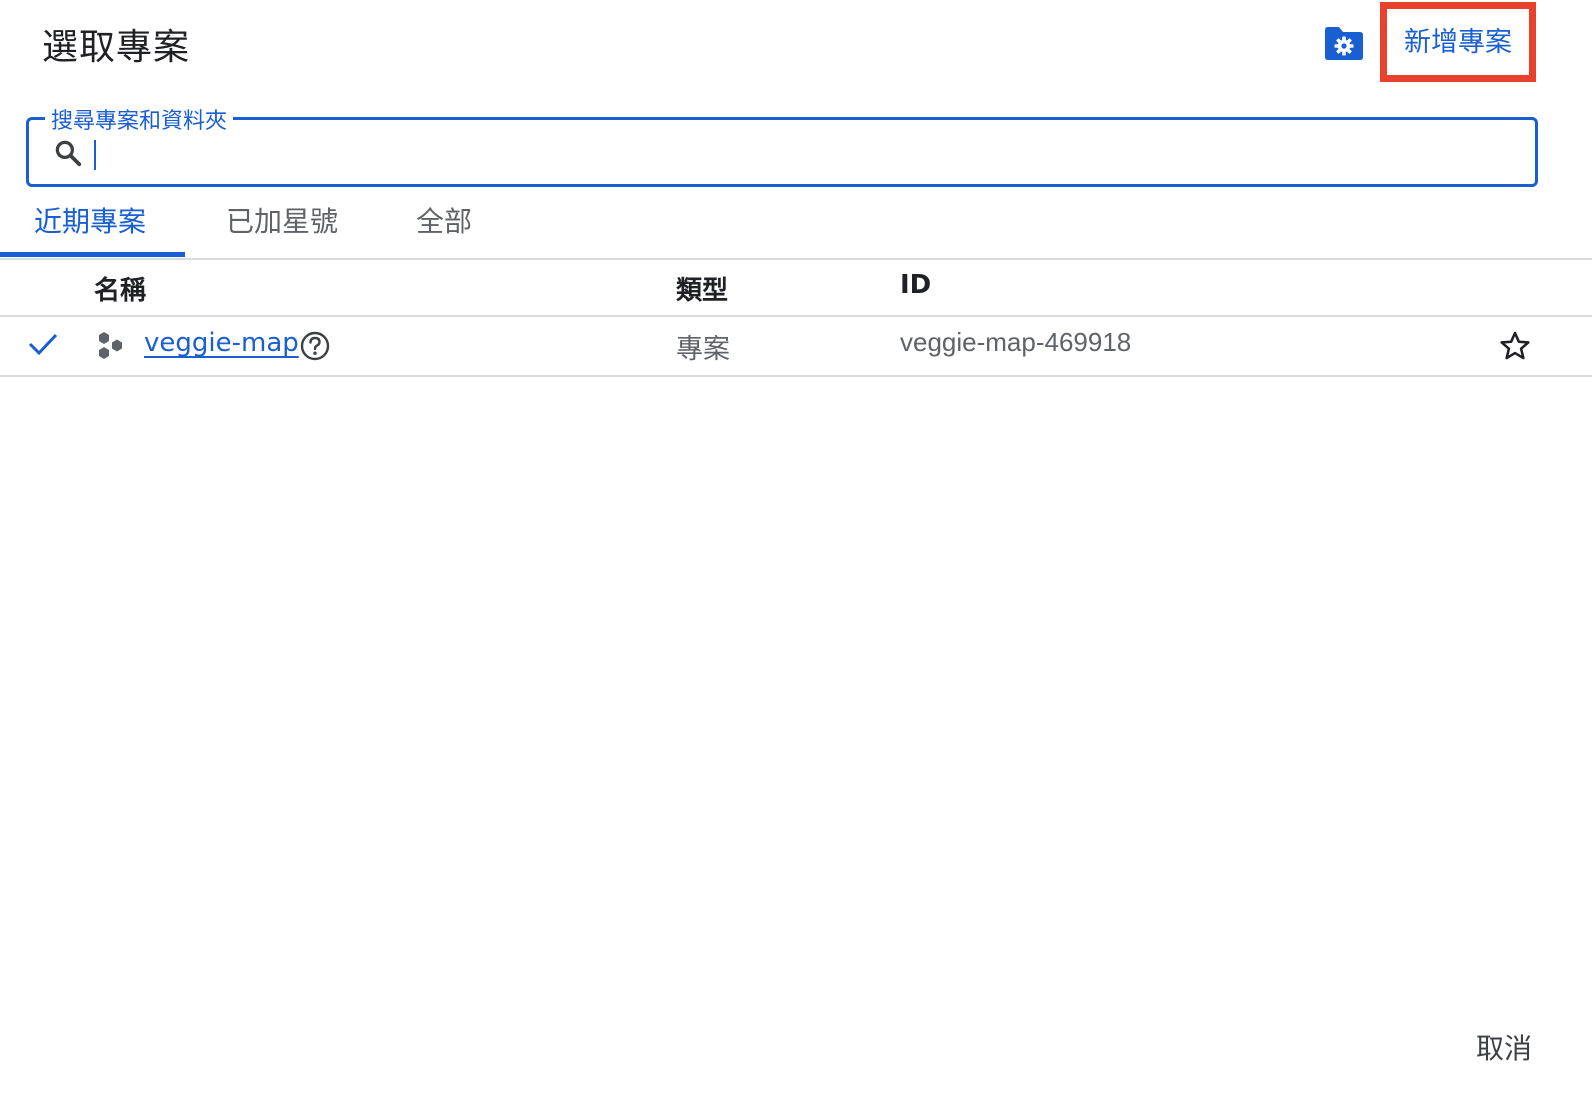 The height and width of the screenshot is (1110, 1592). What do you see at coordinates (120, 288) in the screenshot?
I see `column-header-name: 名稱` at bounding box center [120, 288].